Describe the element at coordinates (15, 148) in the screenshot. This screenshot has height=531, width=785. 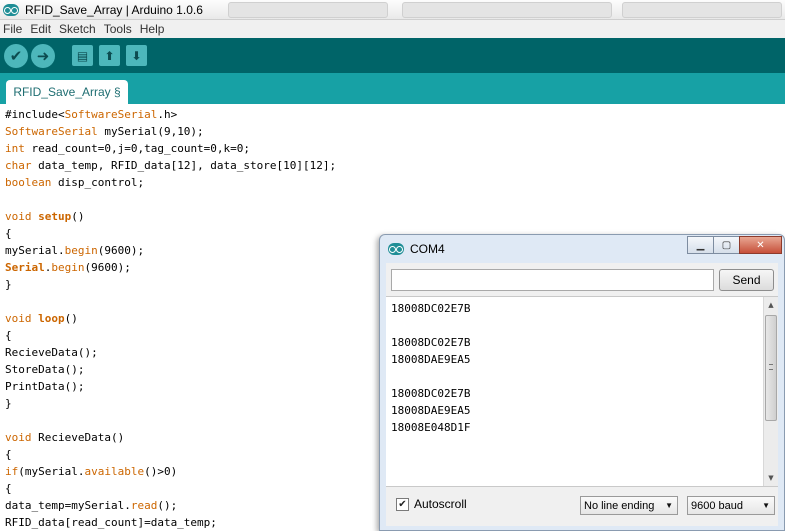
I see `code-token: int` at that location.